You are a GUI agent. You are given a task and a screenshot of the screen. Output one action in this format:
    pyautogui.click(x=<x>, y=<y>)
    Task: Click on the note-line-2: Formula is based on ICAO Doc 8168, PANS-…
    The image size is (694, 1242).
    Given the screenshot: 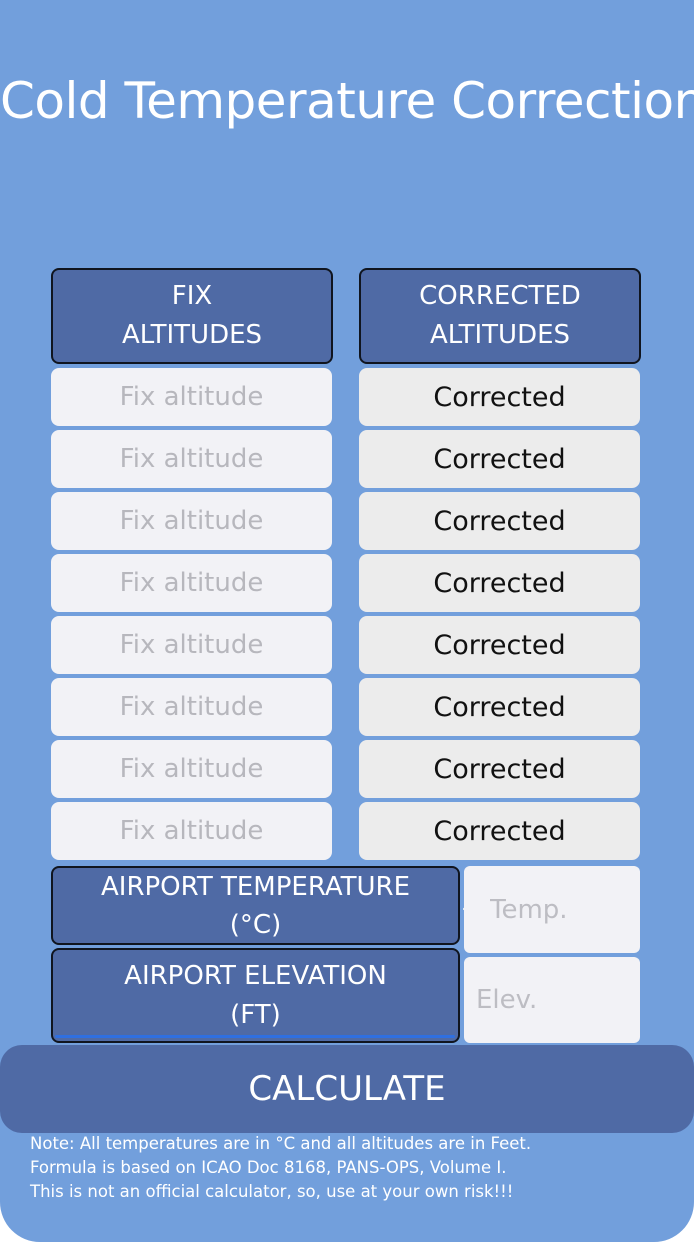 What is the action you would take?
    pyautogui.click(x=268, y=1167)
    